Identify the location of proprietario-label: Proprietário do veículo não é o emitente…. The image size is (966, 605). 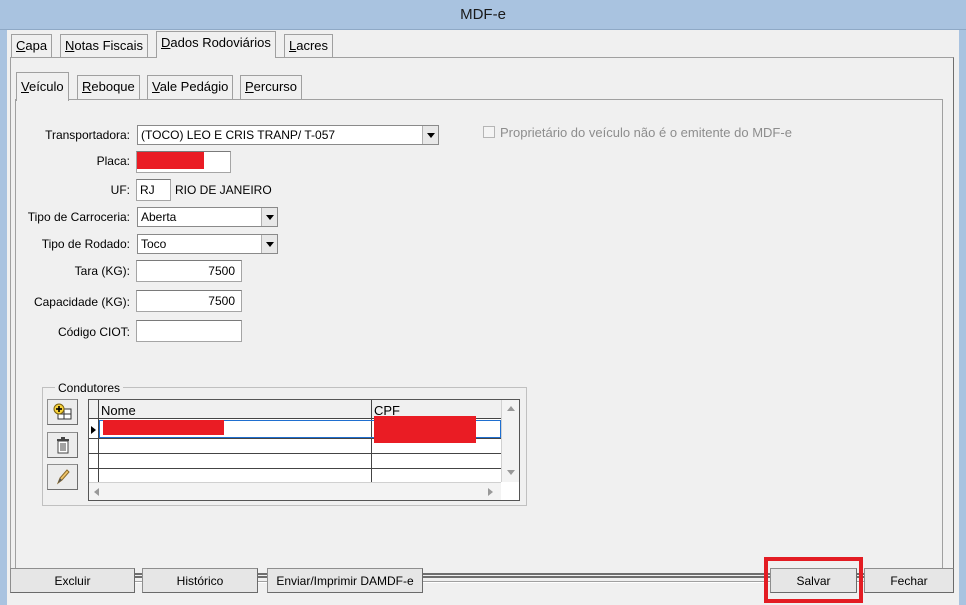
(646, 132).